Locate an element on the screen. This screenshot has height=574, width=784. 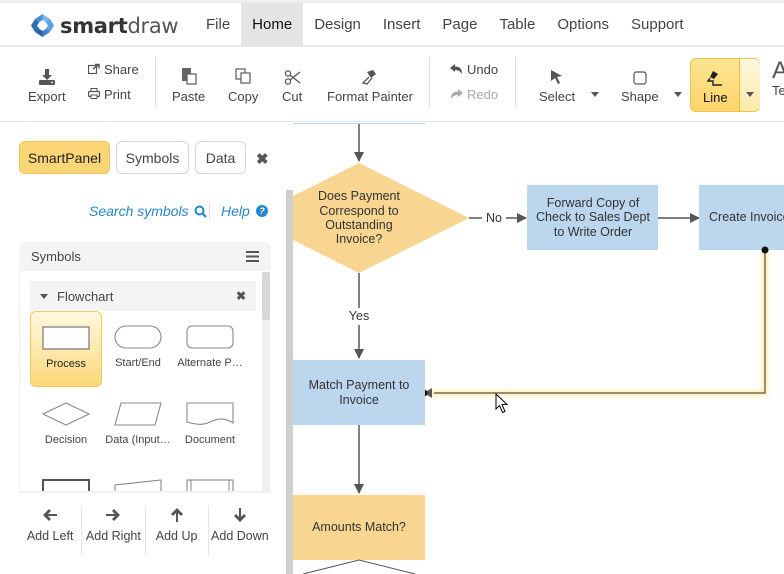
text-tool-button: A Te is located at coordinates (778, 78).